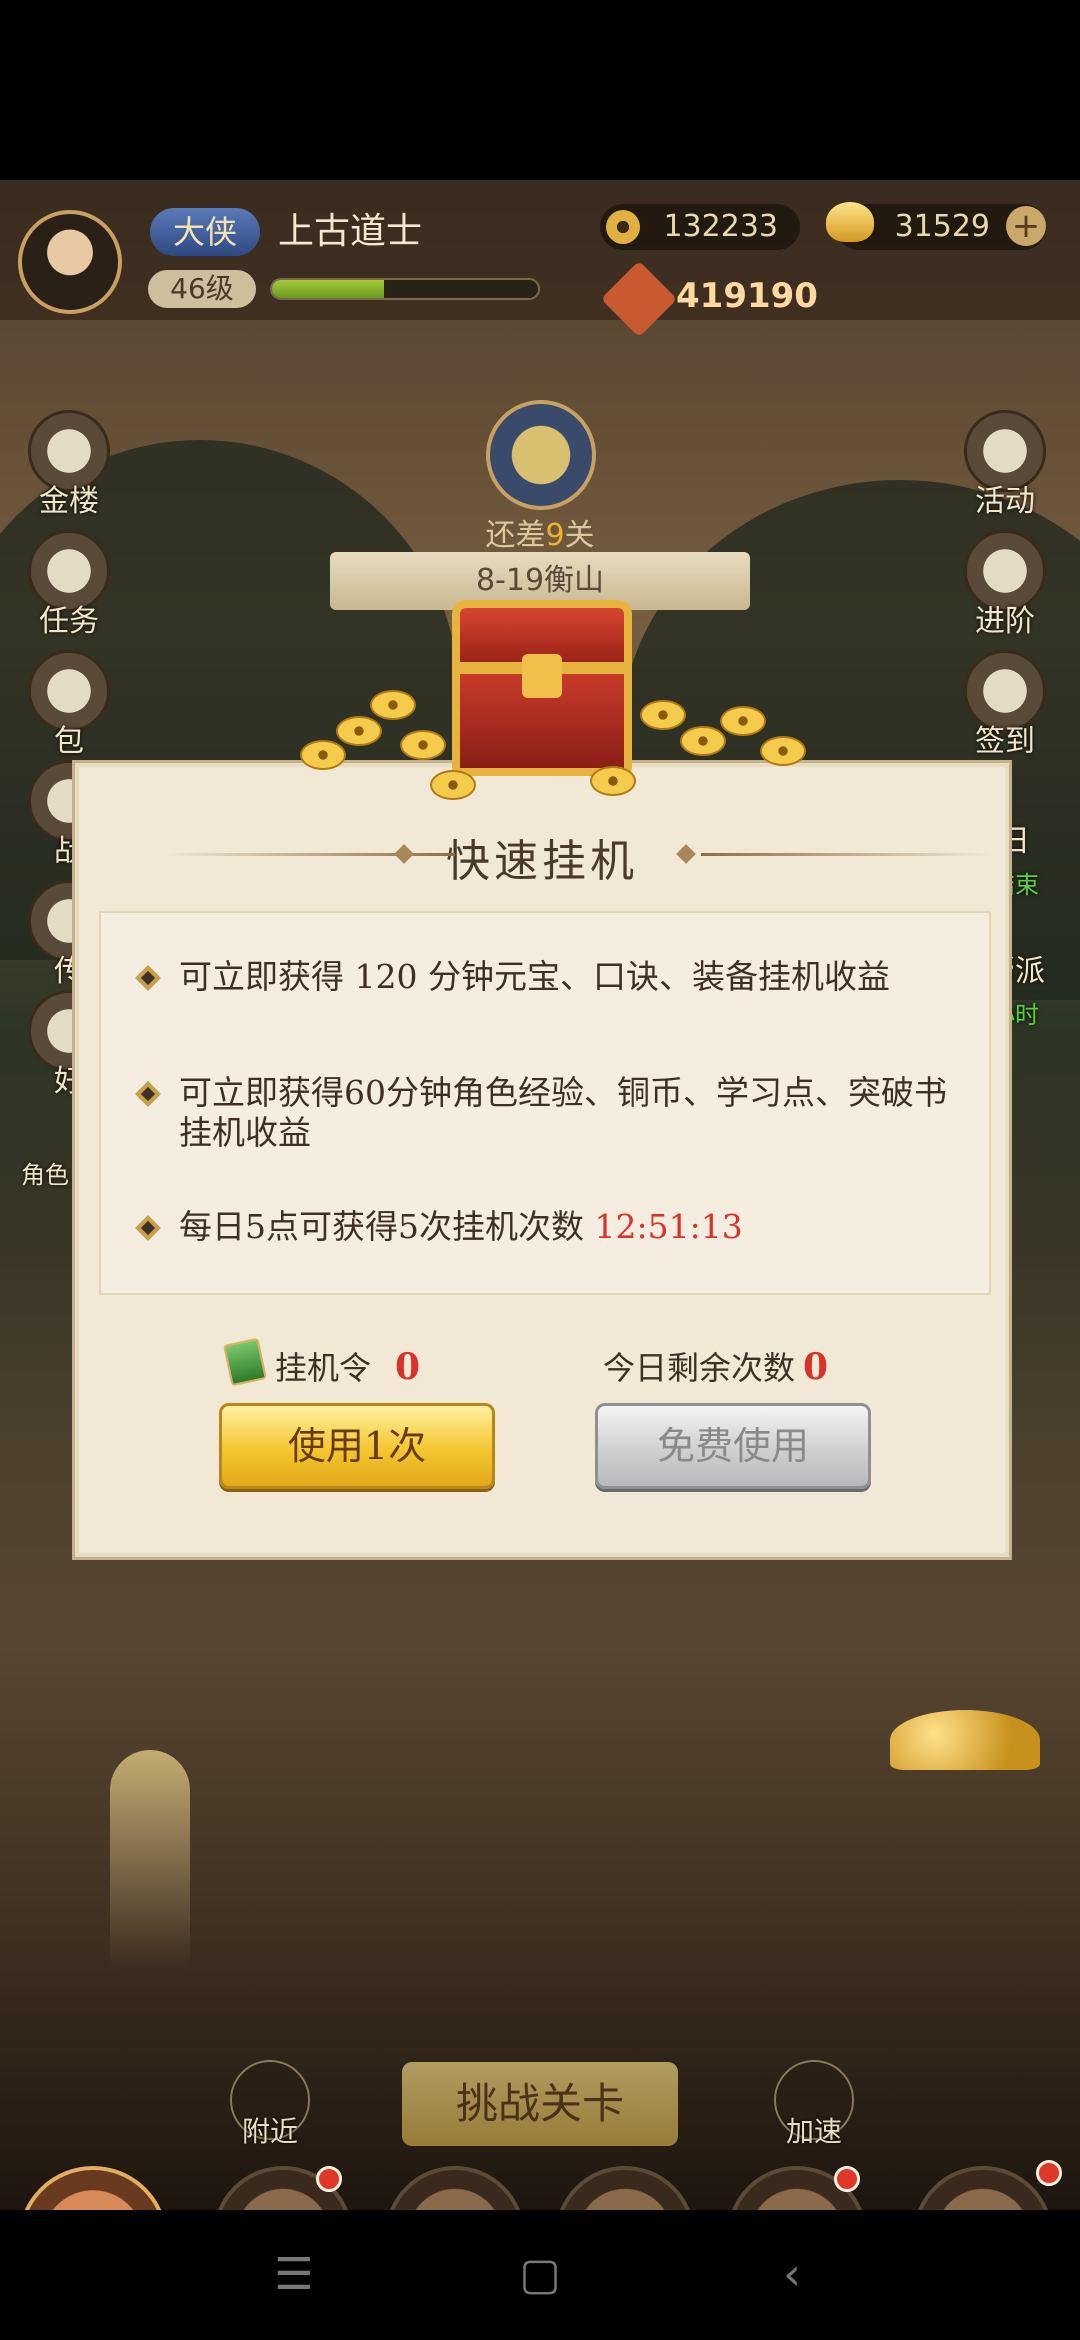 The height and width of the screenshot is (2340, 1080). What do you see at coordinates (1005, 585) in the screenshot?
I see `side-icon-advance: 进阶` at bounding box center [1005, 585].